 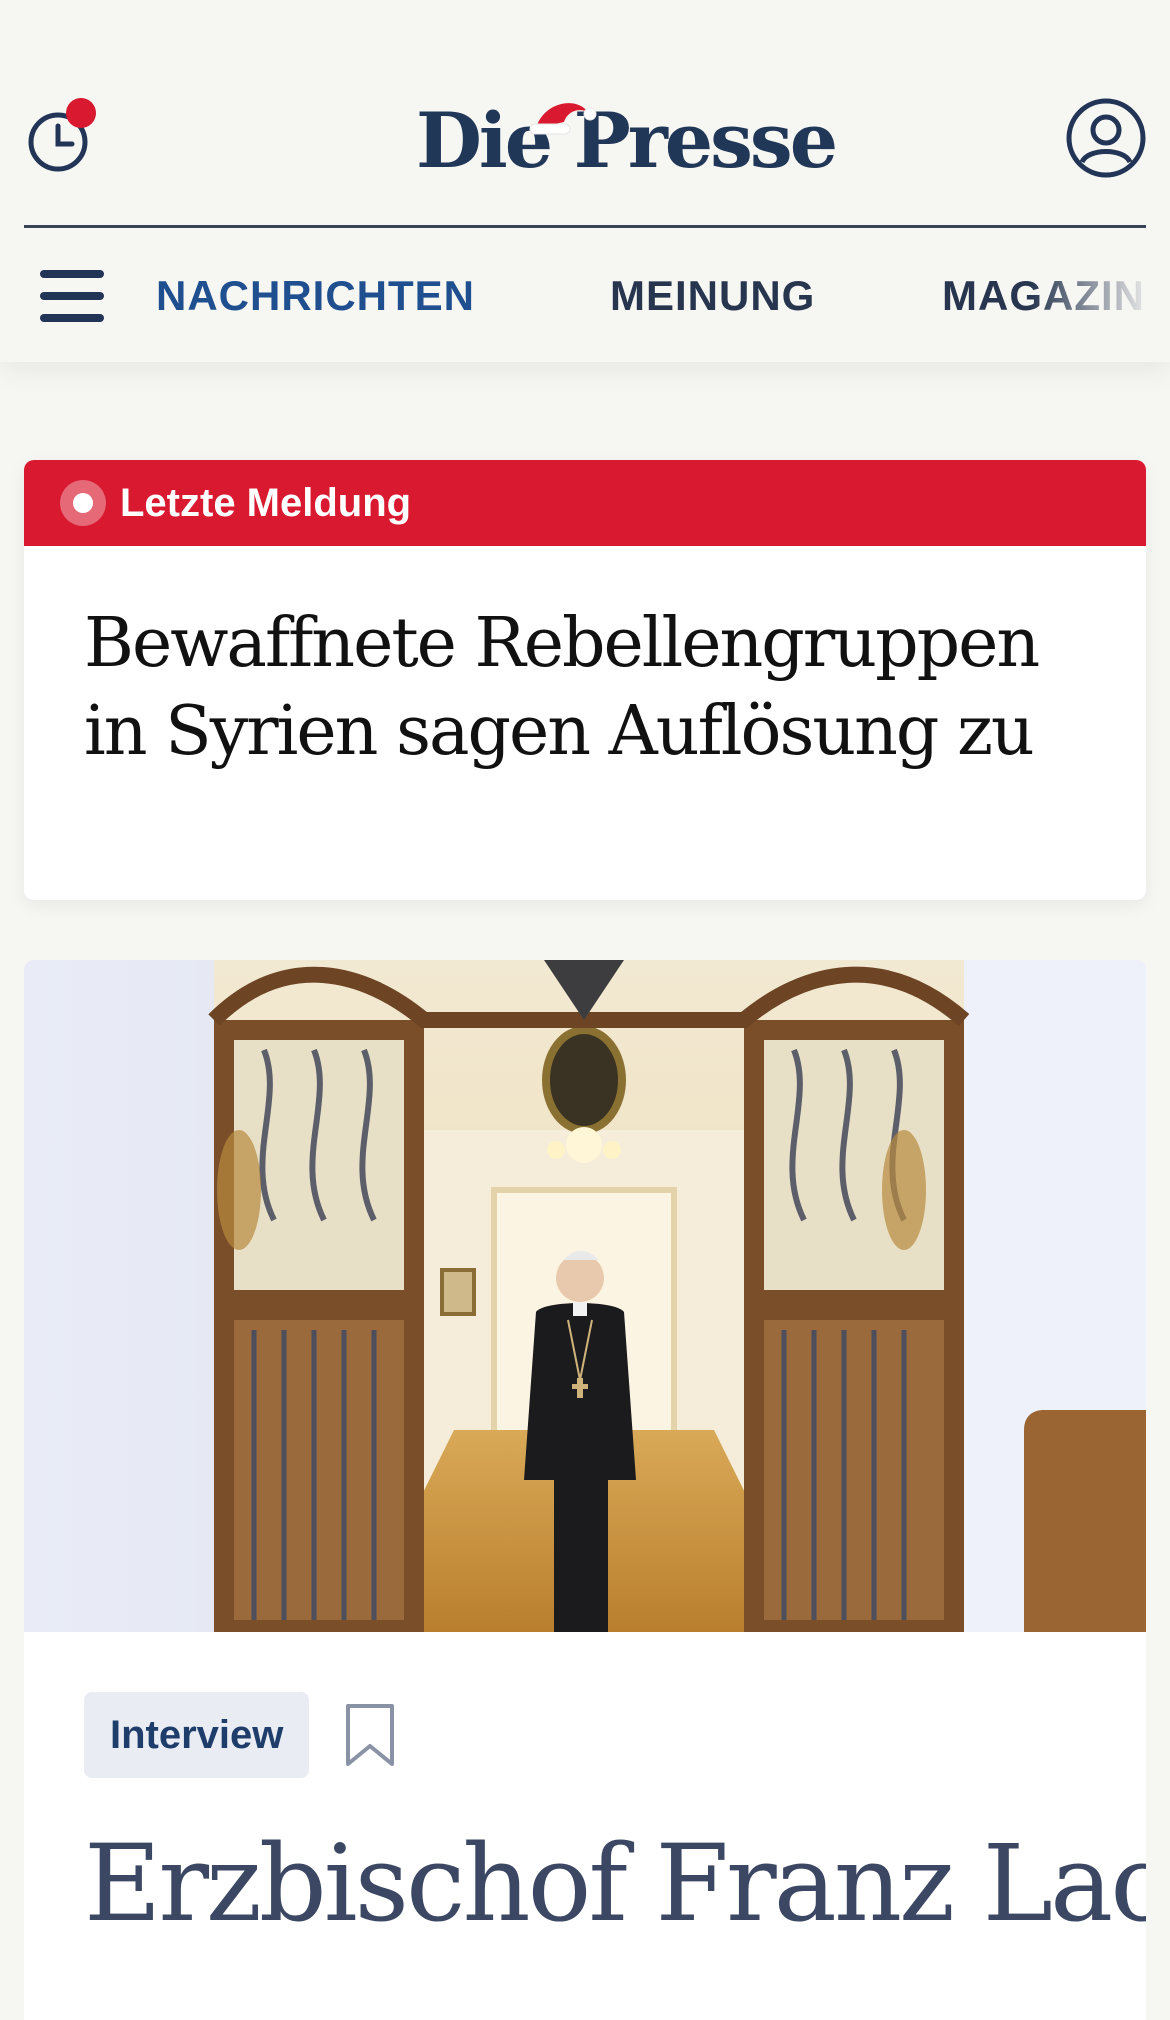 What do you see at coordinates (315, 296) in the screenshot?
I see `nav-item-nachrichten: NACHRICHTEN` at bounding box center [315, 296].